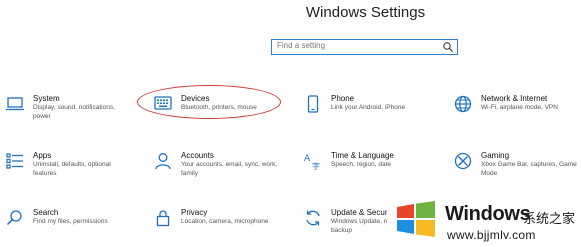 The width and height of the screenshot is (581, 247). Describe the element at coordinates (225, 221) in the screenshot. I see `tile-description: Location, camera, microphone` at that location.